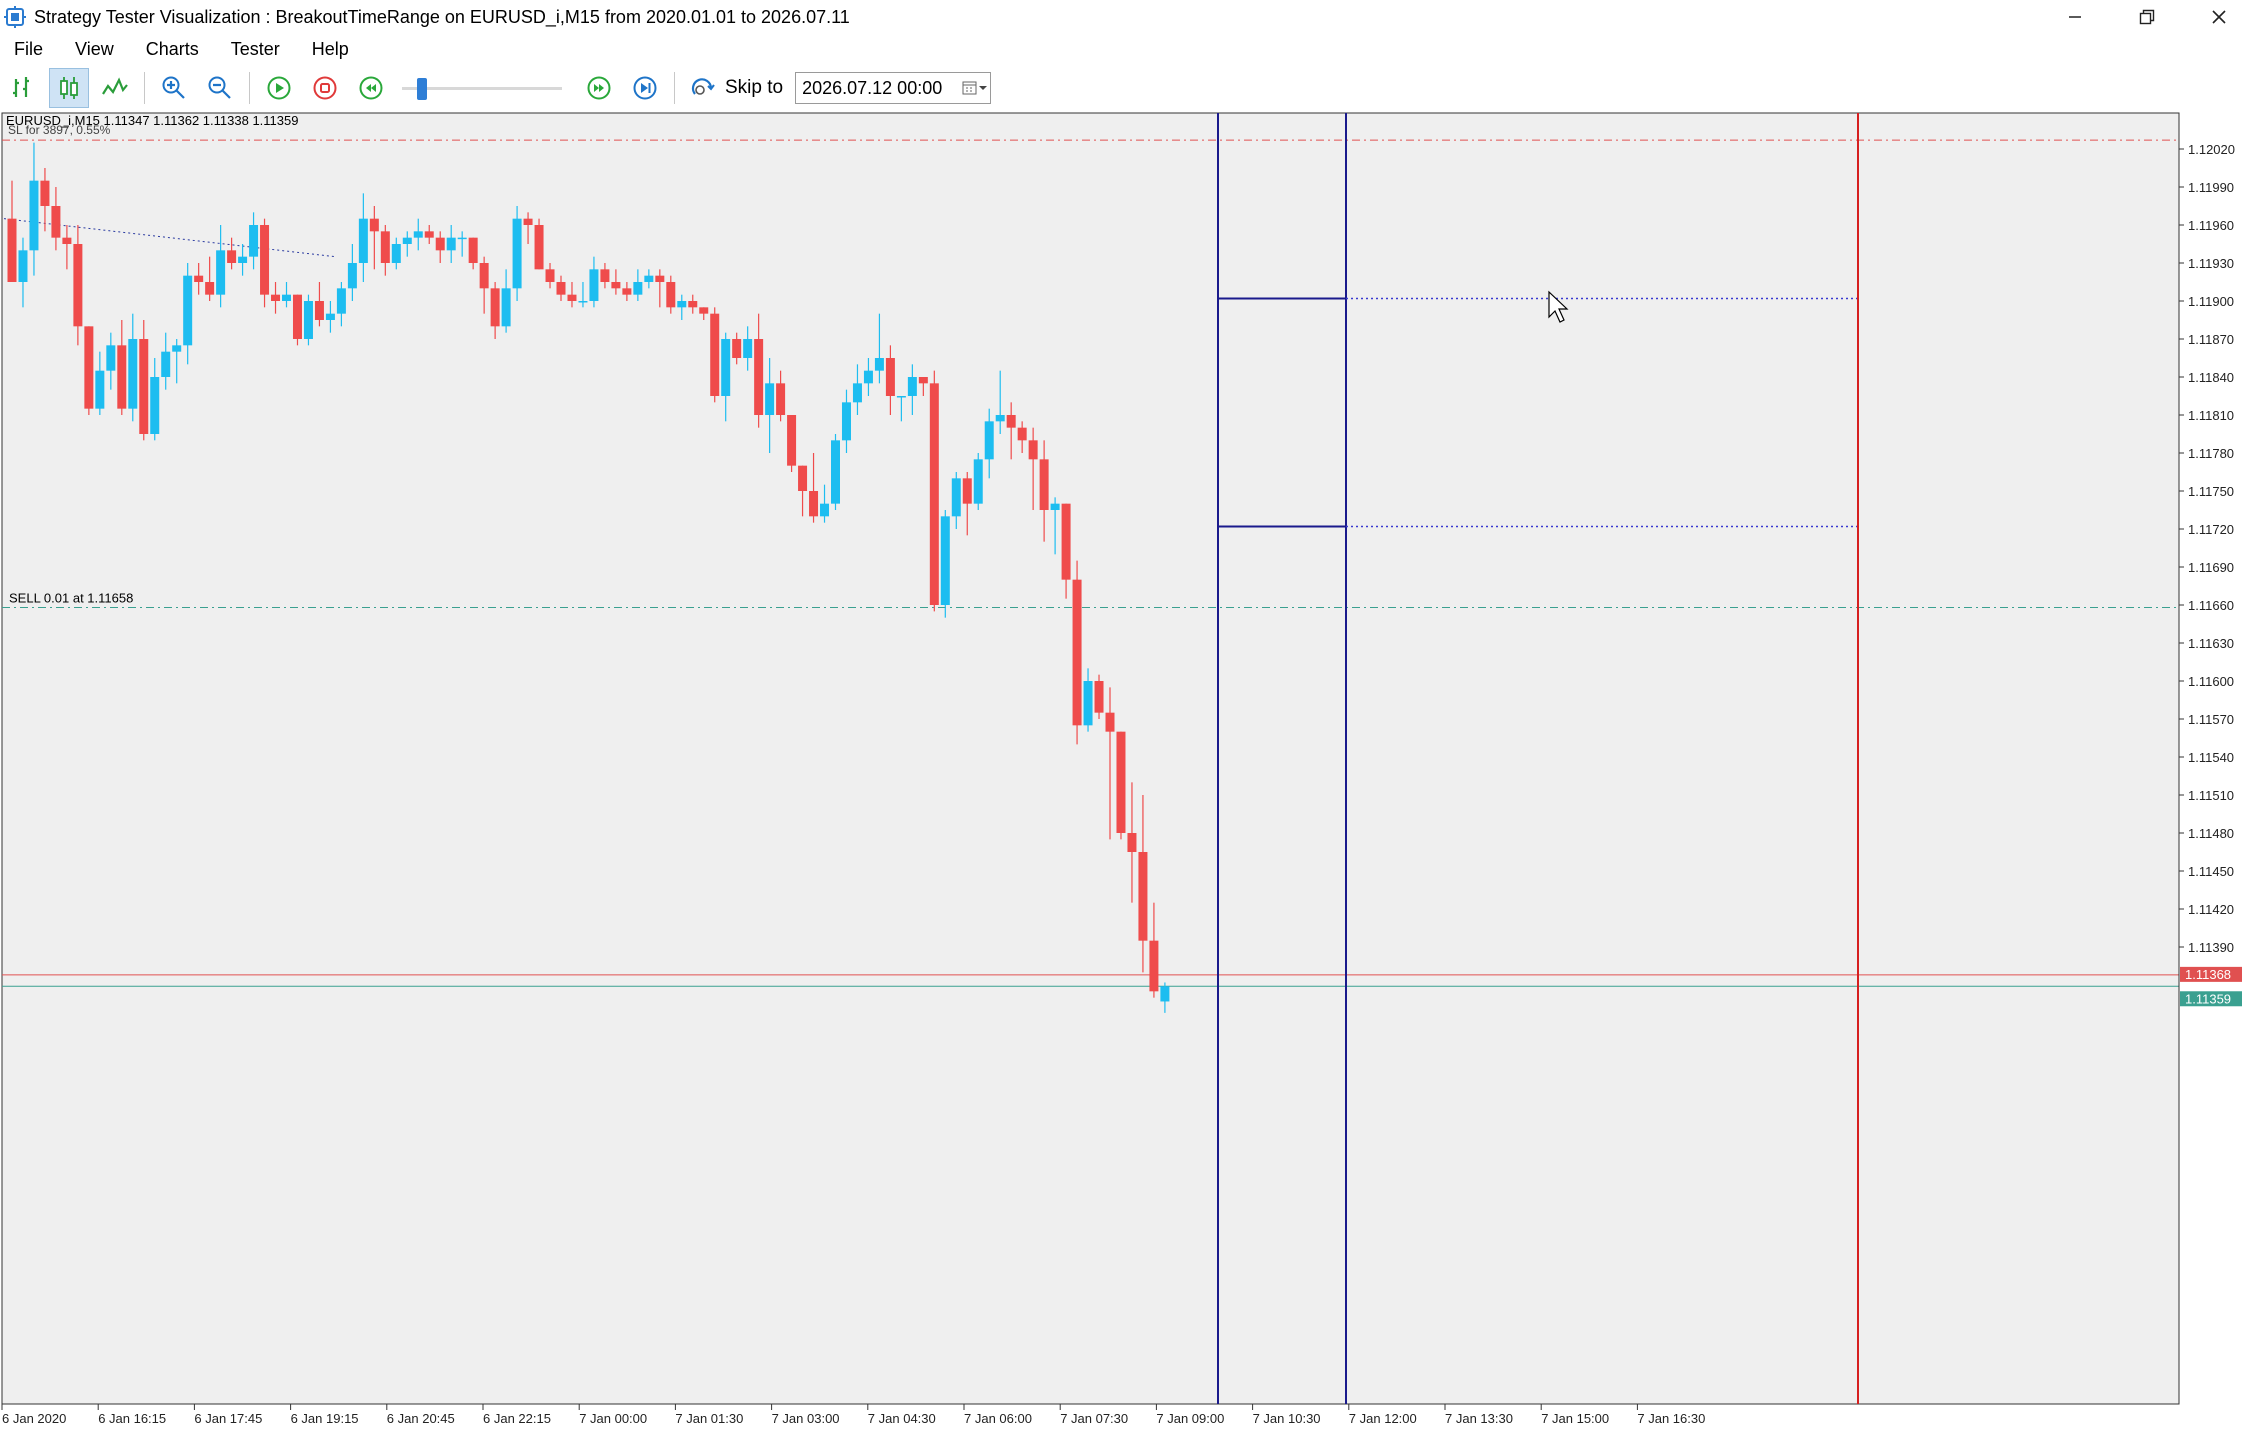 The height and width of the screenshot is (1436, 2255). I want to click on menu-charts: Charts, so click(172, 49).